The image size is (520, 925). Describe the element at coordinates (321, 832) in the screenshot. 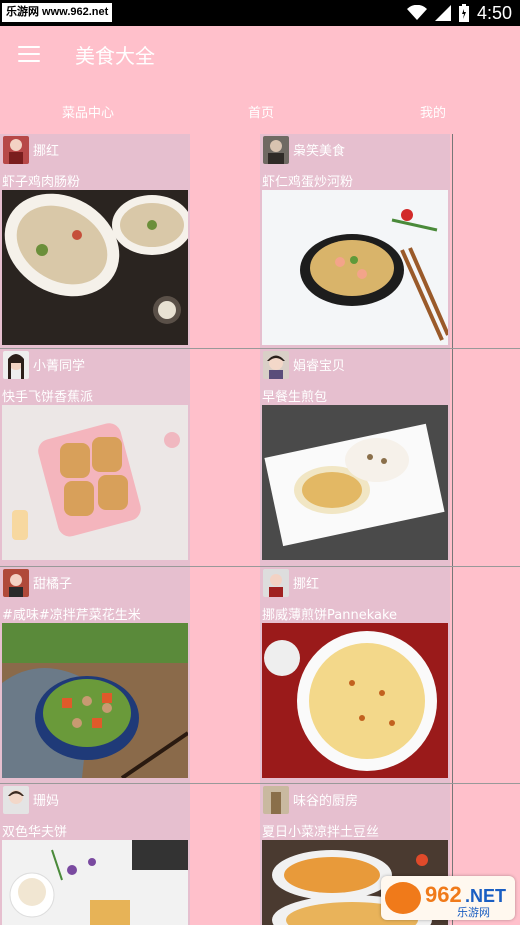

I see `dish-title: 夏日小菜凉拌土豆丝` at that location.